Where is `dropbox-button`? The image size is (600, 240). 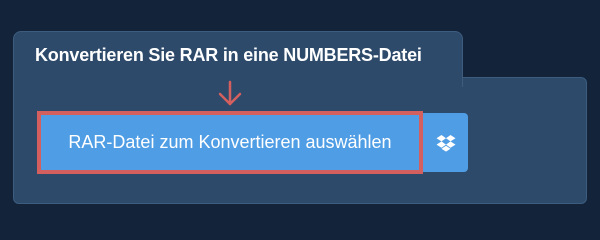
dropbox-button is located at coordinates (445, 142).